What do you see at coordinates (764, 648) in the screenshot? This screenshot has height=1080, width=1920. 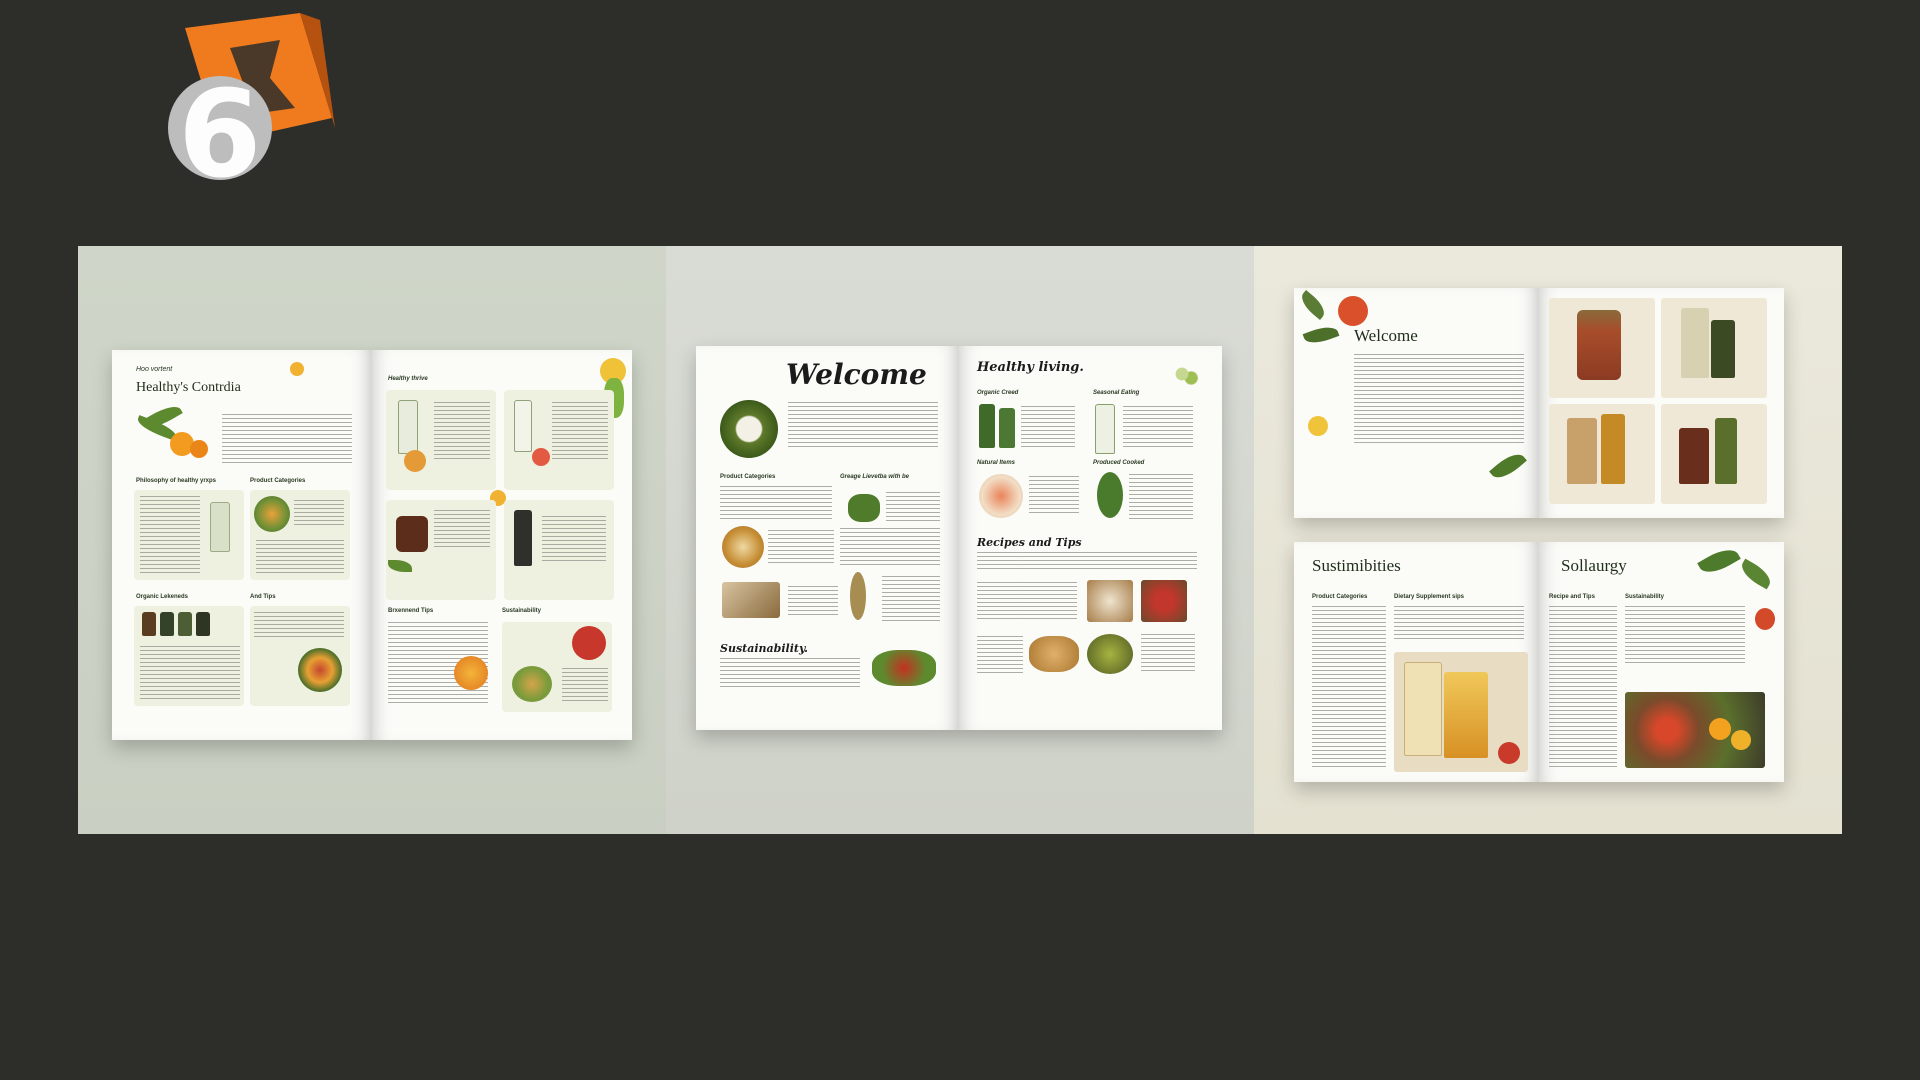 I see `heading-sustainability: Sustainability.` at bounding box center [764, 648].